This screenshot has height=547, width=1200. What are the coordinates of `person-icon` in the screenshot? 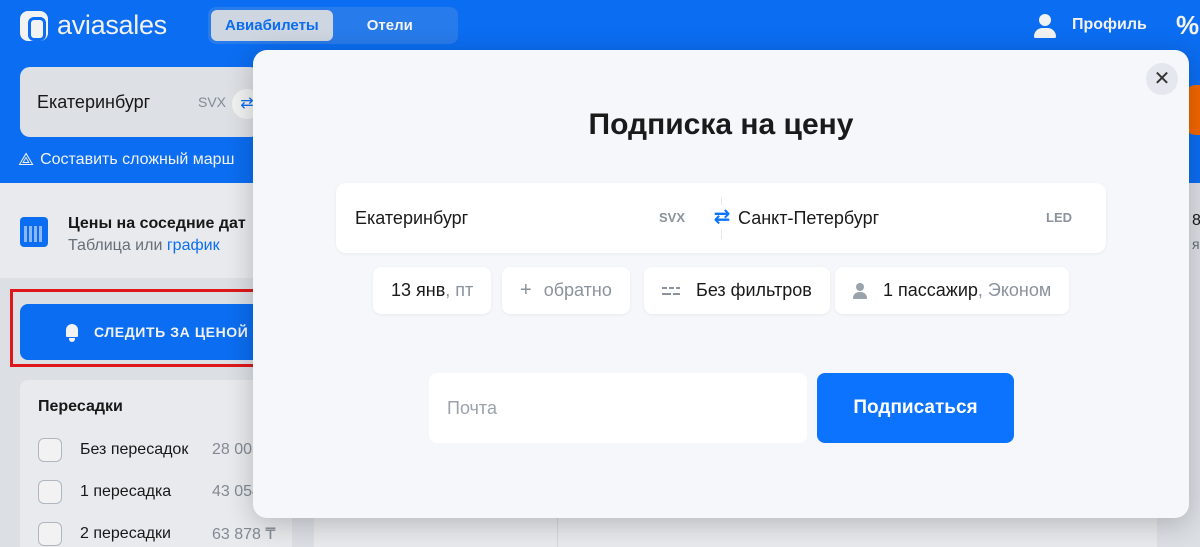 It's located at (860, 290).